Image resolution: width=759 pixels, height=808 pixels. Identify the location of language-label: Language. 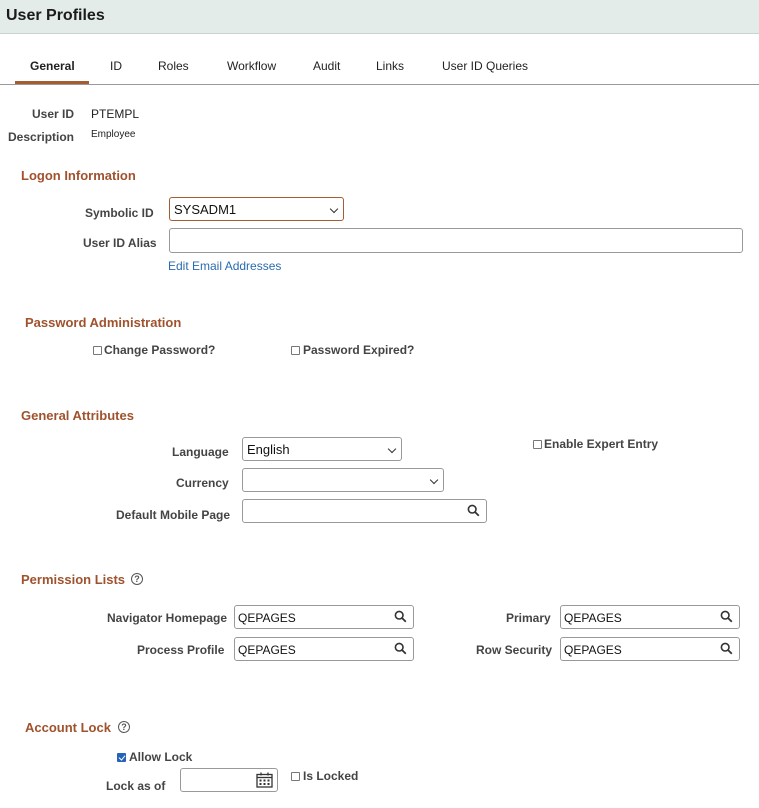
(200, 452).